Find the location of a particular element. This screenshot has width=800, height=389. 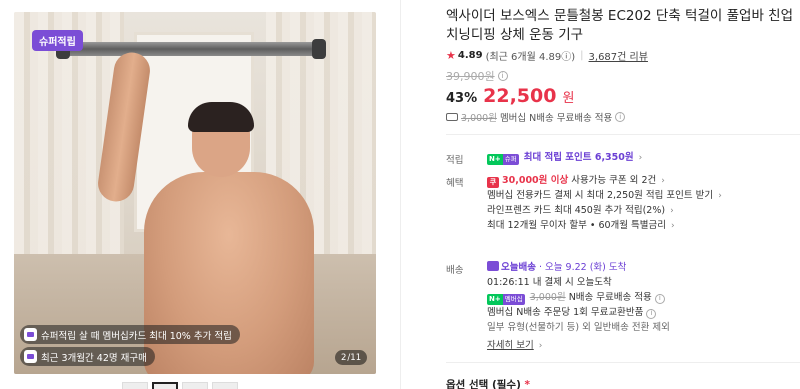

super-reward-badge: 슈퍼적립 is located at coordinates (57, 40).